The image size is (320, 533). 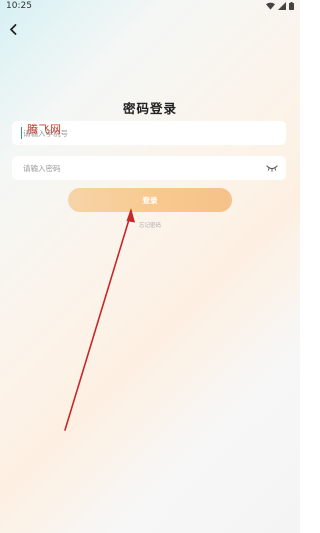 I want to click on battery-icon, so click(x=291, y=6).